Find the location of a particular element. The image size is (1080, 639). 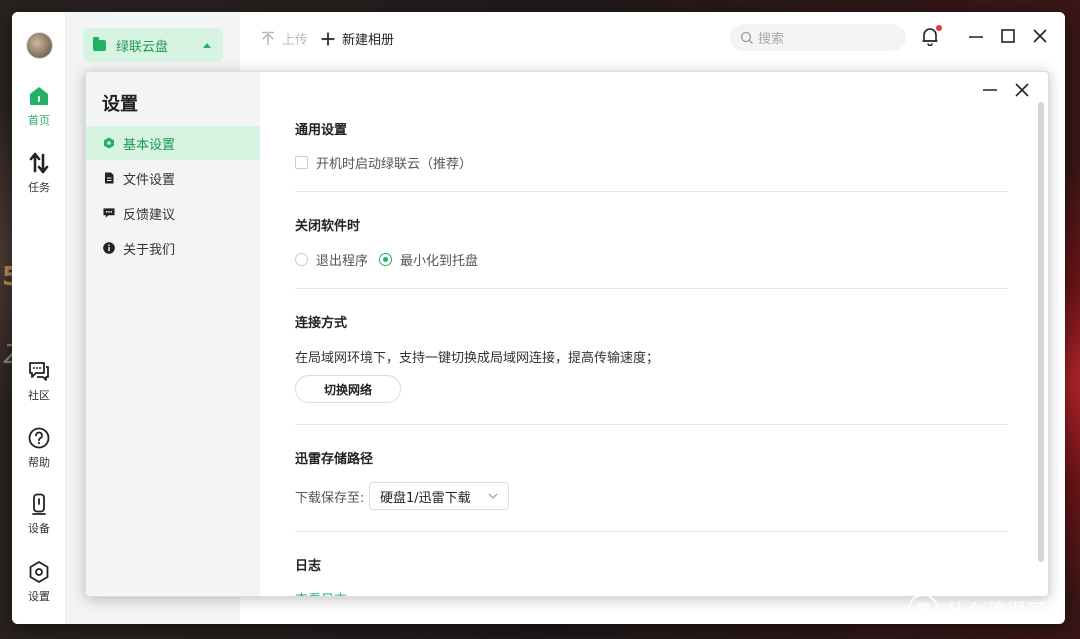

nav-label: 关于我们 is located at coordinates (149, 250).